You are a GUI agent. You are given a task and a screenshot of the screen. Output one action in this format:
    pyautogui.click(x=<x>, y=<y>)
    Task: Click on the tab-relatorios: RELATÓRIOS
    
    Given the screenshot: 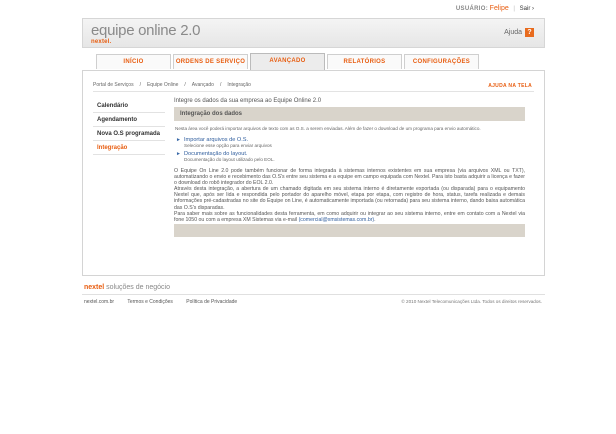 What is the action you would take?
    pyautogui.click(x=364, y=61)
    